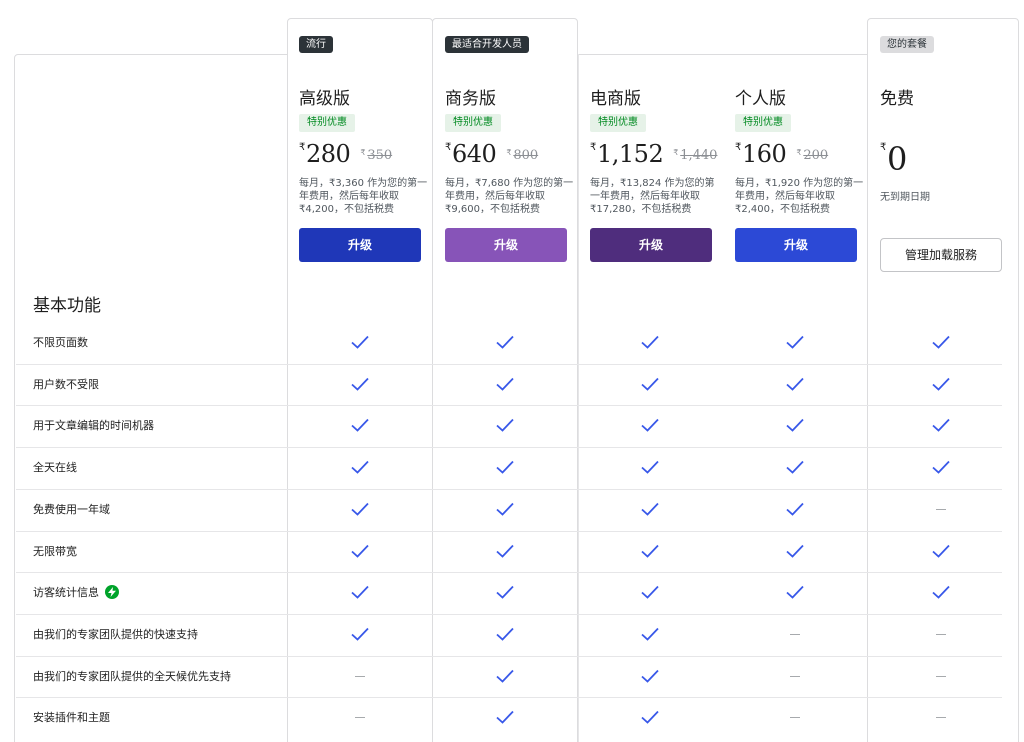  I want to click on plan-tag: 流行, so click(316, 44).